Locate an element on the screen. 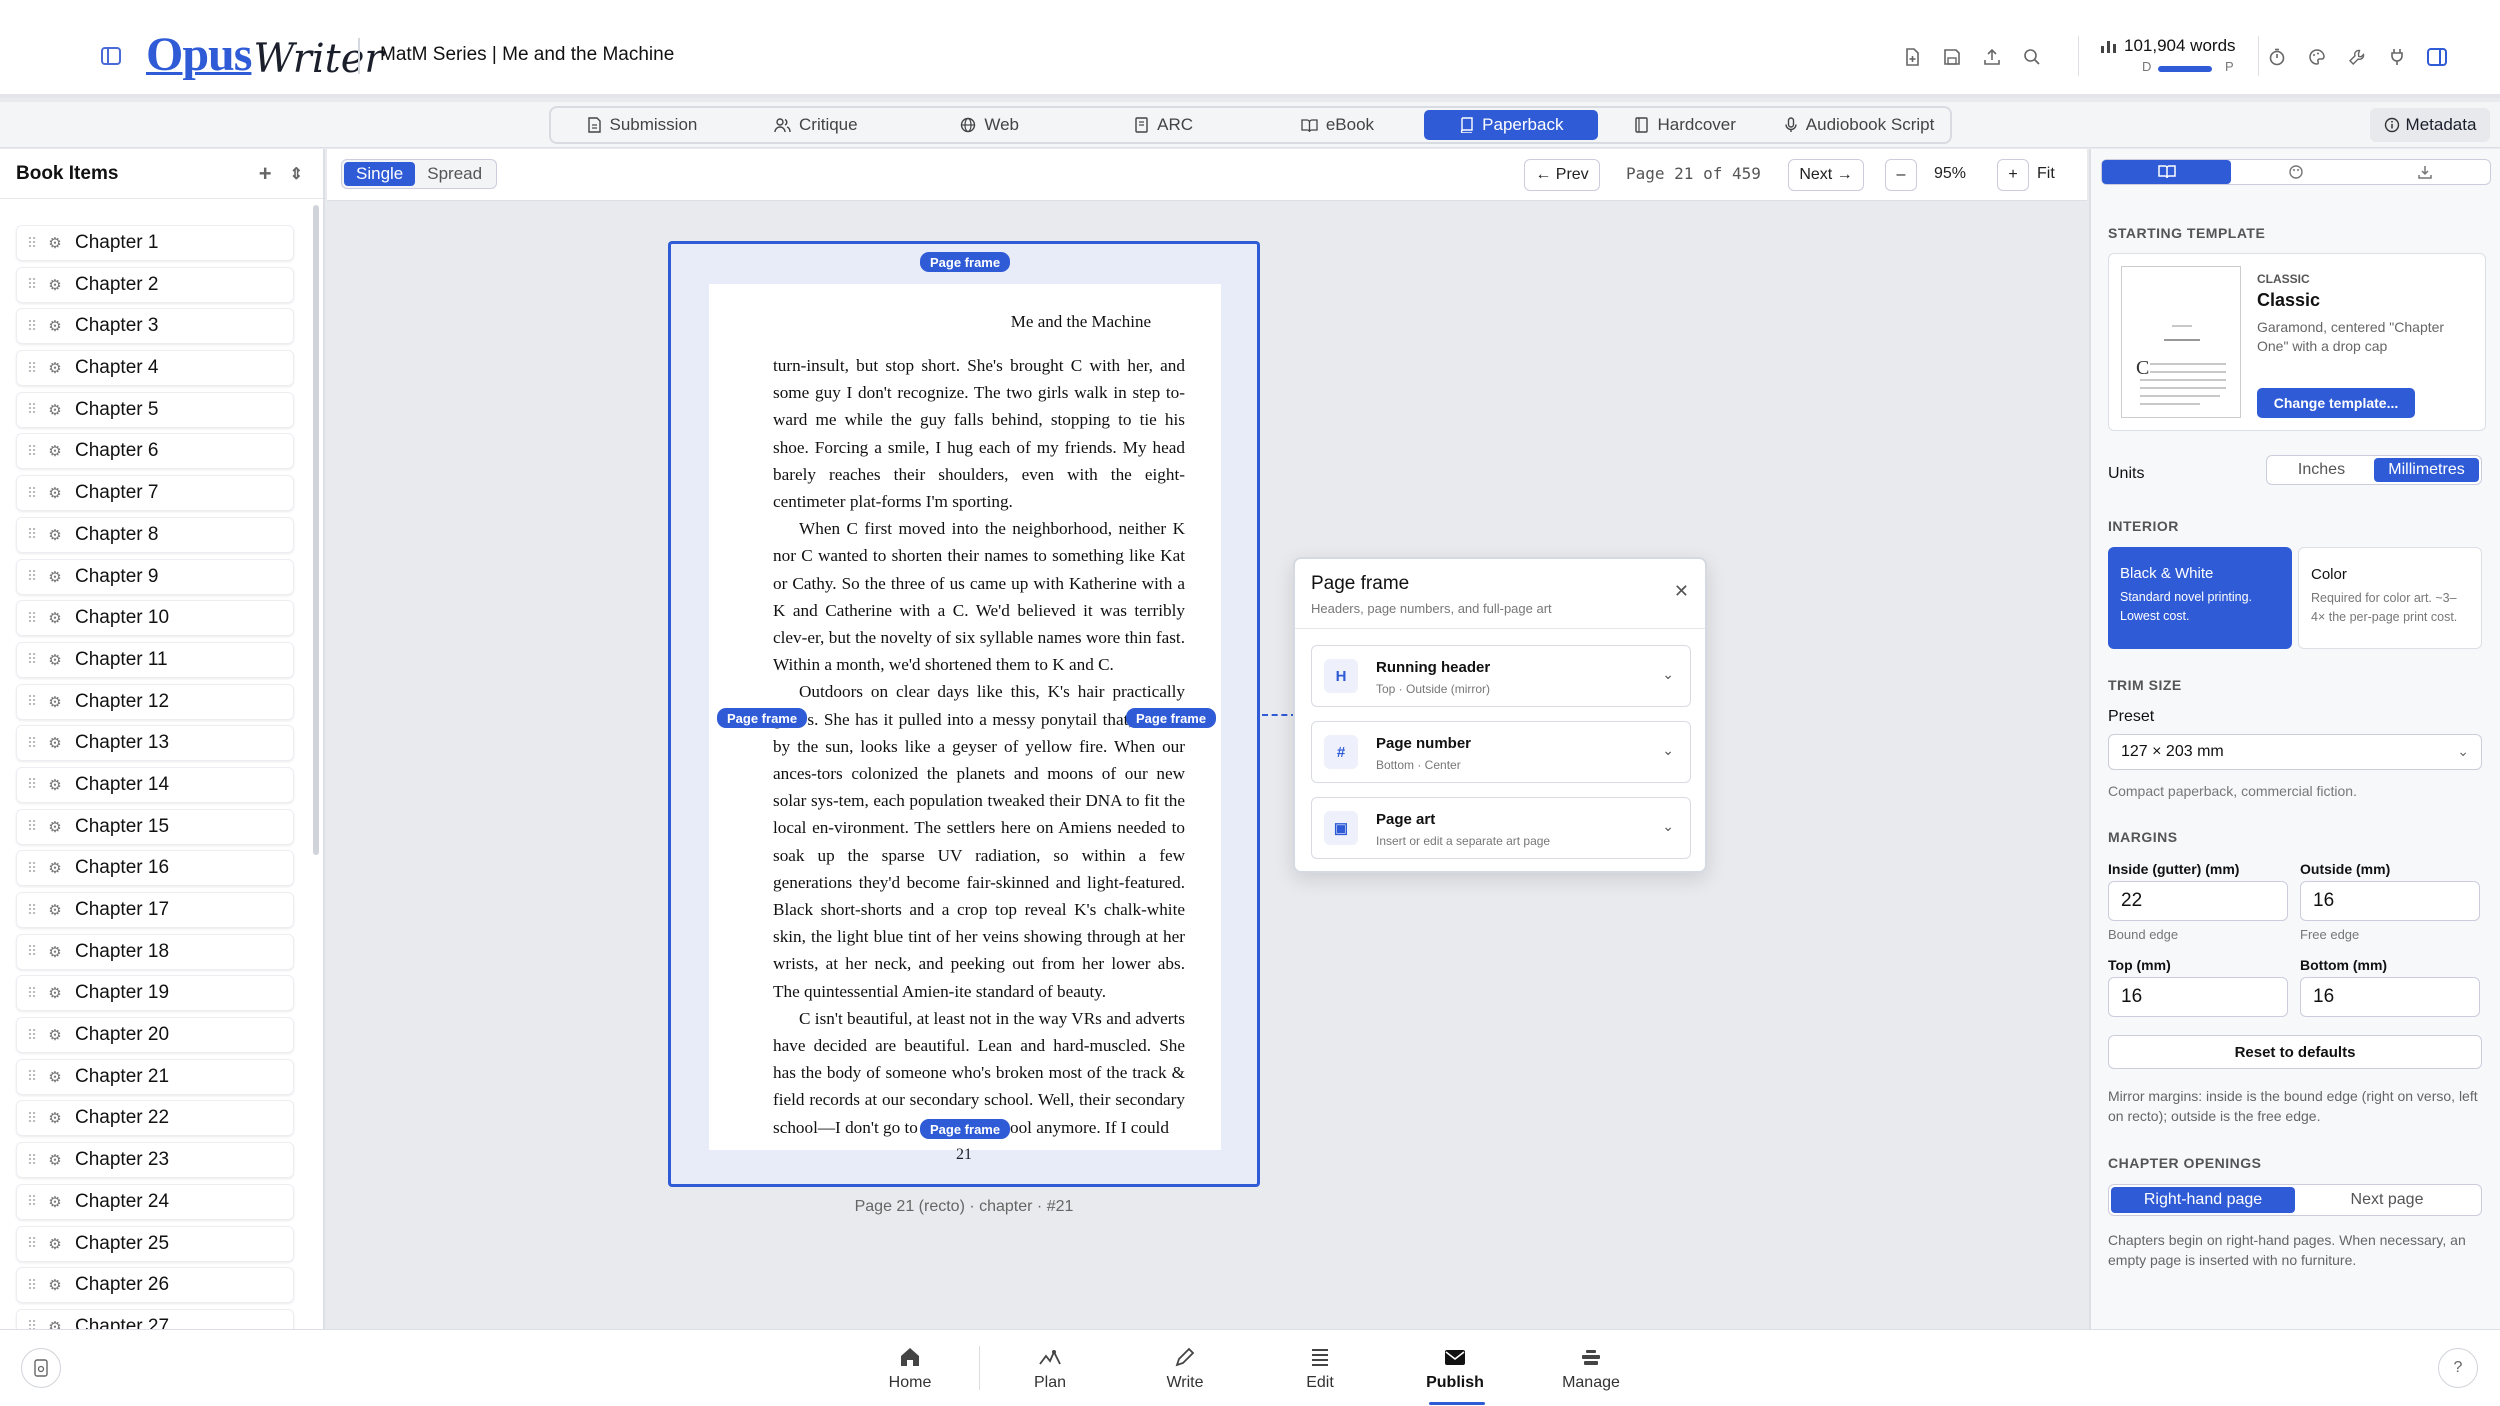 The width and height of the screenshot is (2500, 1406). chapter-item: ⠿ ⚙ Chapter 21 is located at coordinates (155, 1076).